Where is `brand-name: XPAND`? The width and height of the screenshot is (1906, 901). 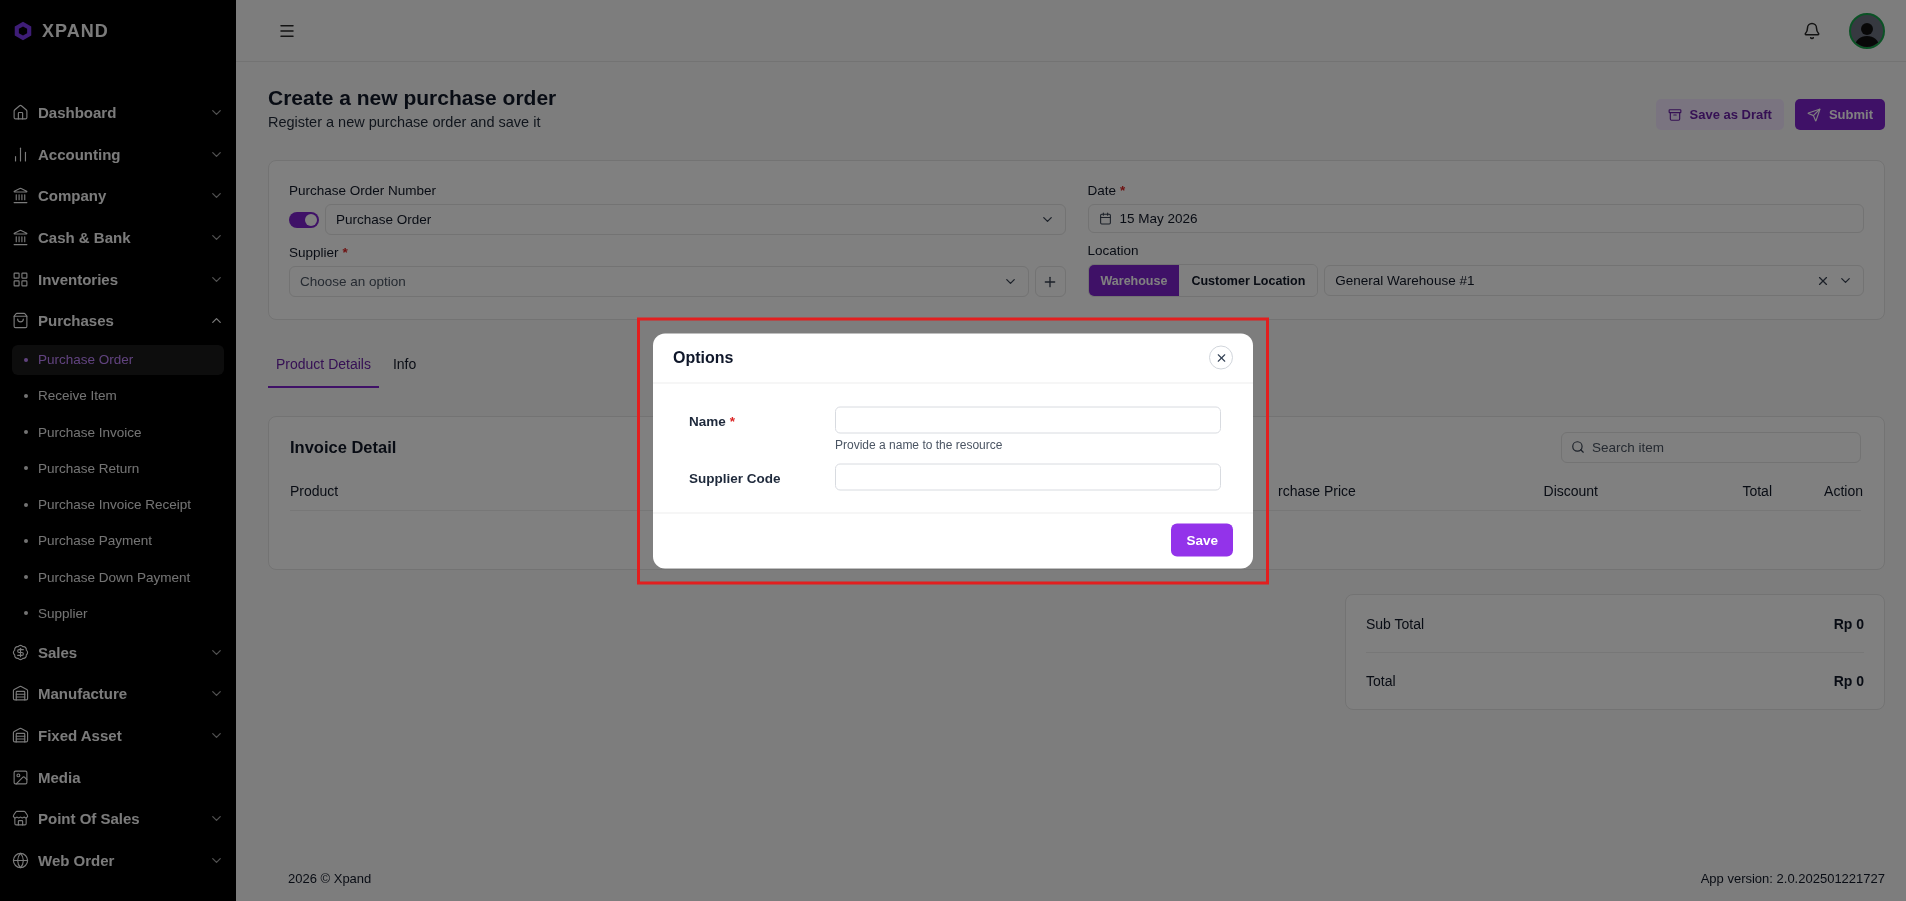
brand-name: XPAND is located at coordinates (75, 31).